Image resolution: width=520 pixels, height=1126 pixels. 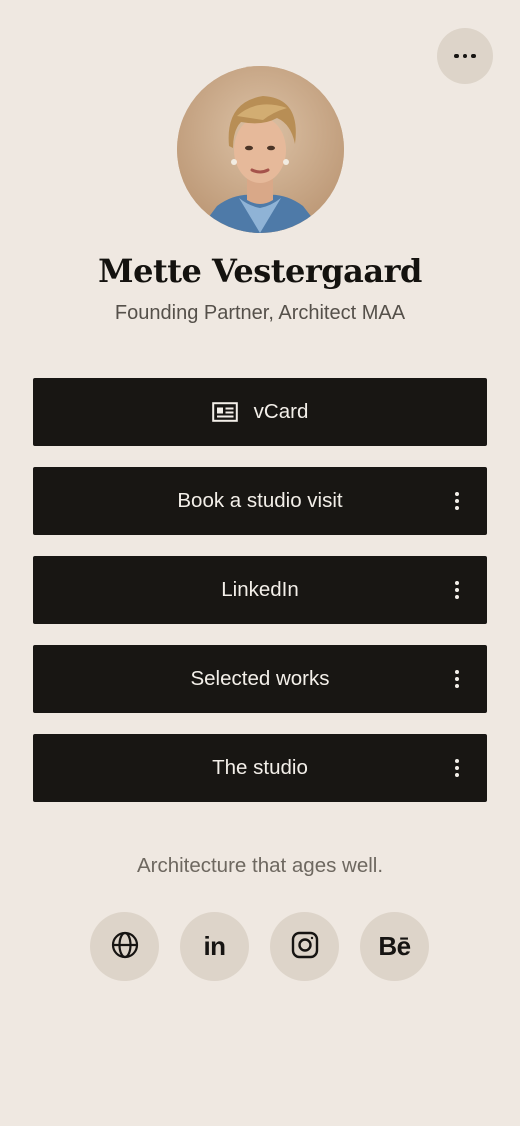 I want to click on link-label: LinkedIn, so click(x=260, y=589).